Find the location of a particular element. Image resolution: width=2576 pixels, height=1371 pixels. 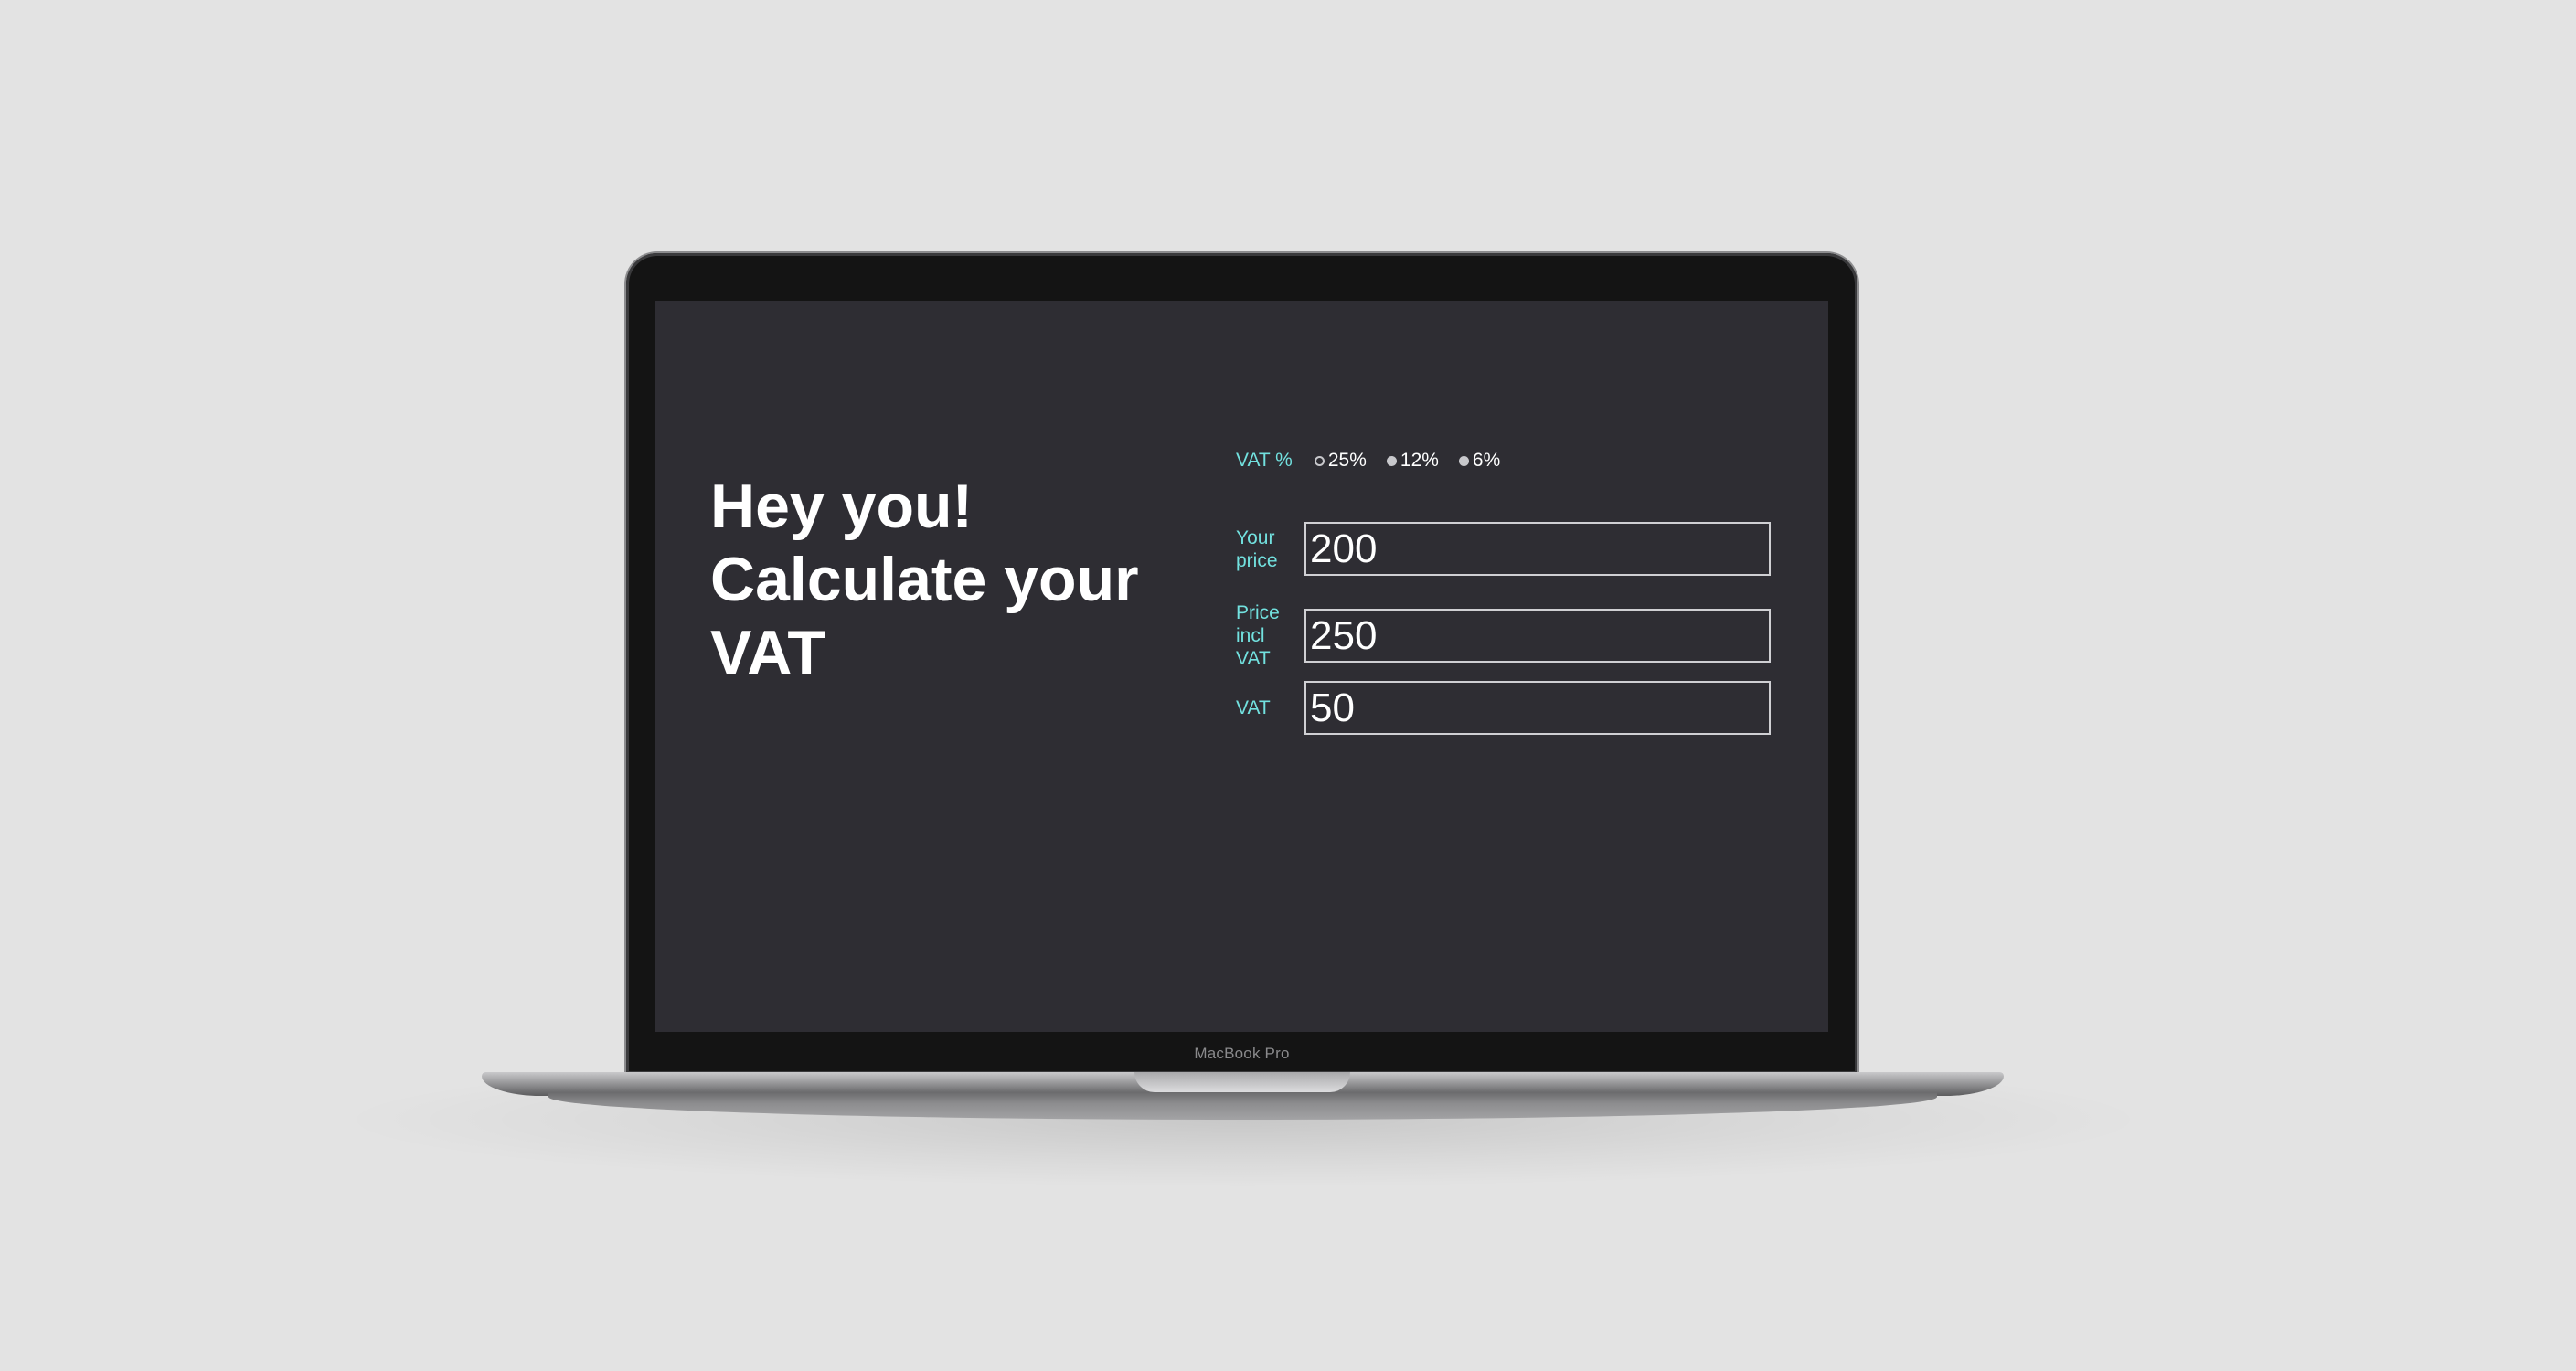

price-incl-vat-row: Price incl VAT is located at coordinates (1503, 635).